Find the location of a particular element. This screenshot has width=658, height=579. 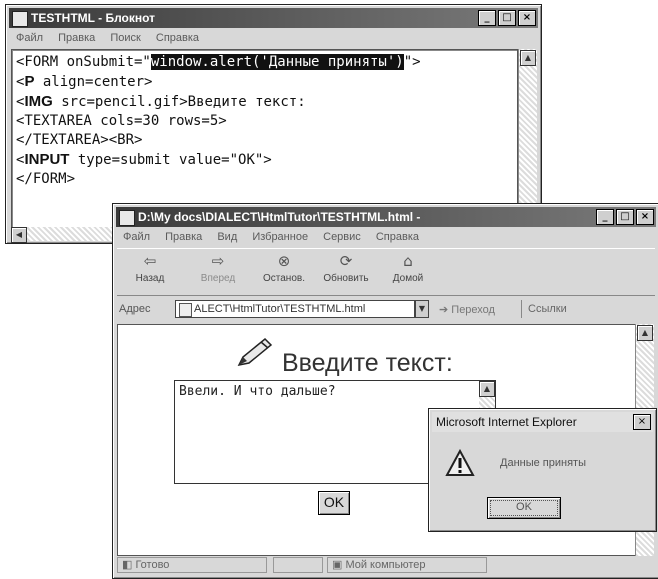

ie-menu-file: Файл is located at coordinates (136, 237).